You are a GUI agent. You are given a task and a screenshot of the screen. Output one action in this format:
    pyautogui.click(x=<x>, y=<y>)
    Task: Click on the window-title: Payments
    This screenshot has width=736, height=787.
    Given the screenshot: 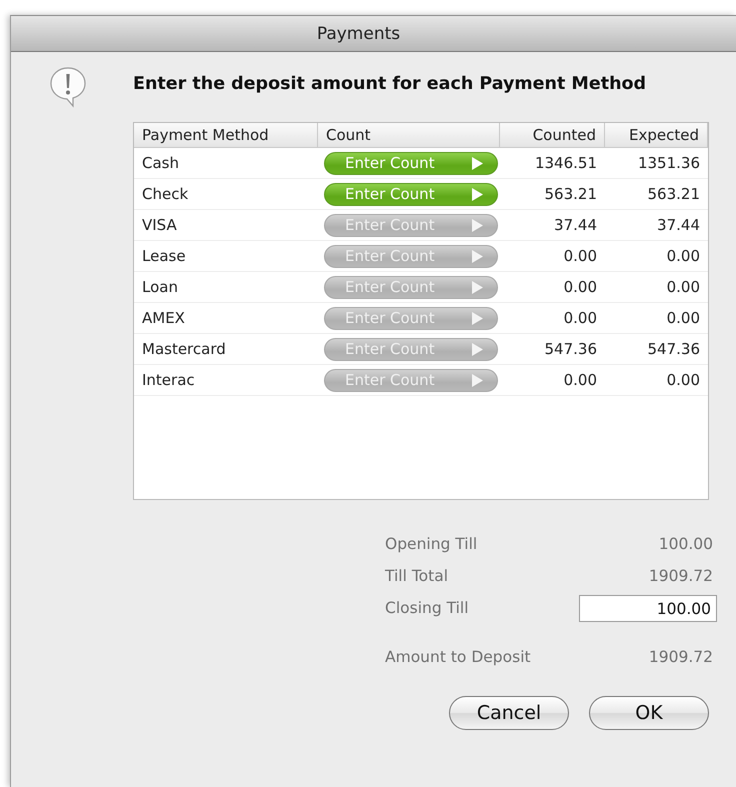 What is the action you would take?
    pyautogui.click(x=358, y=34)
    